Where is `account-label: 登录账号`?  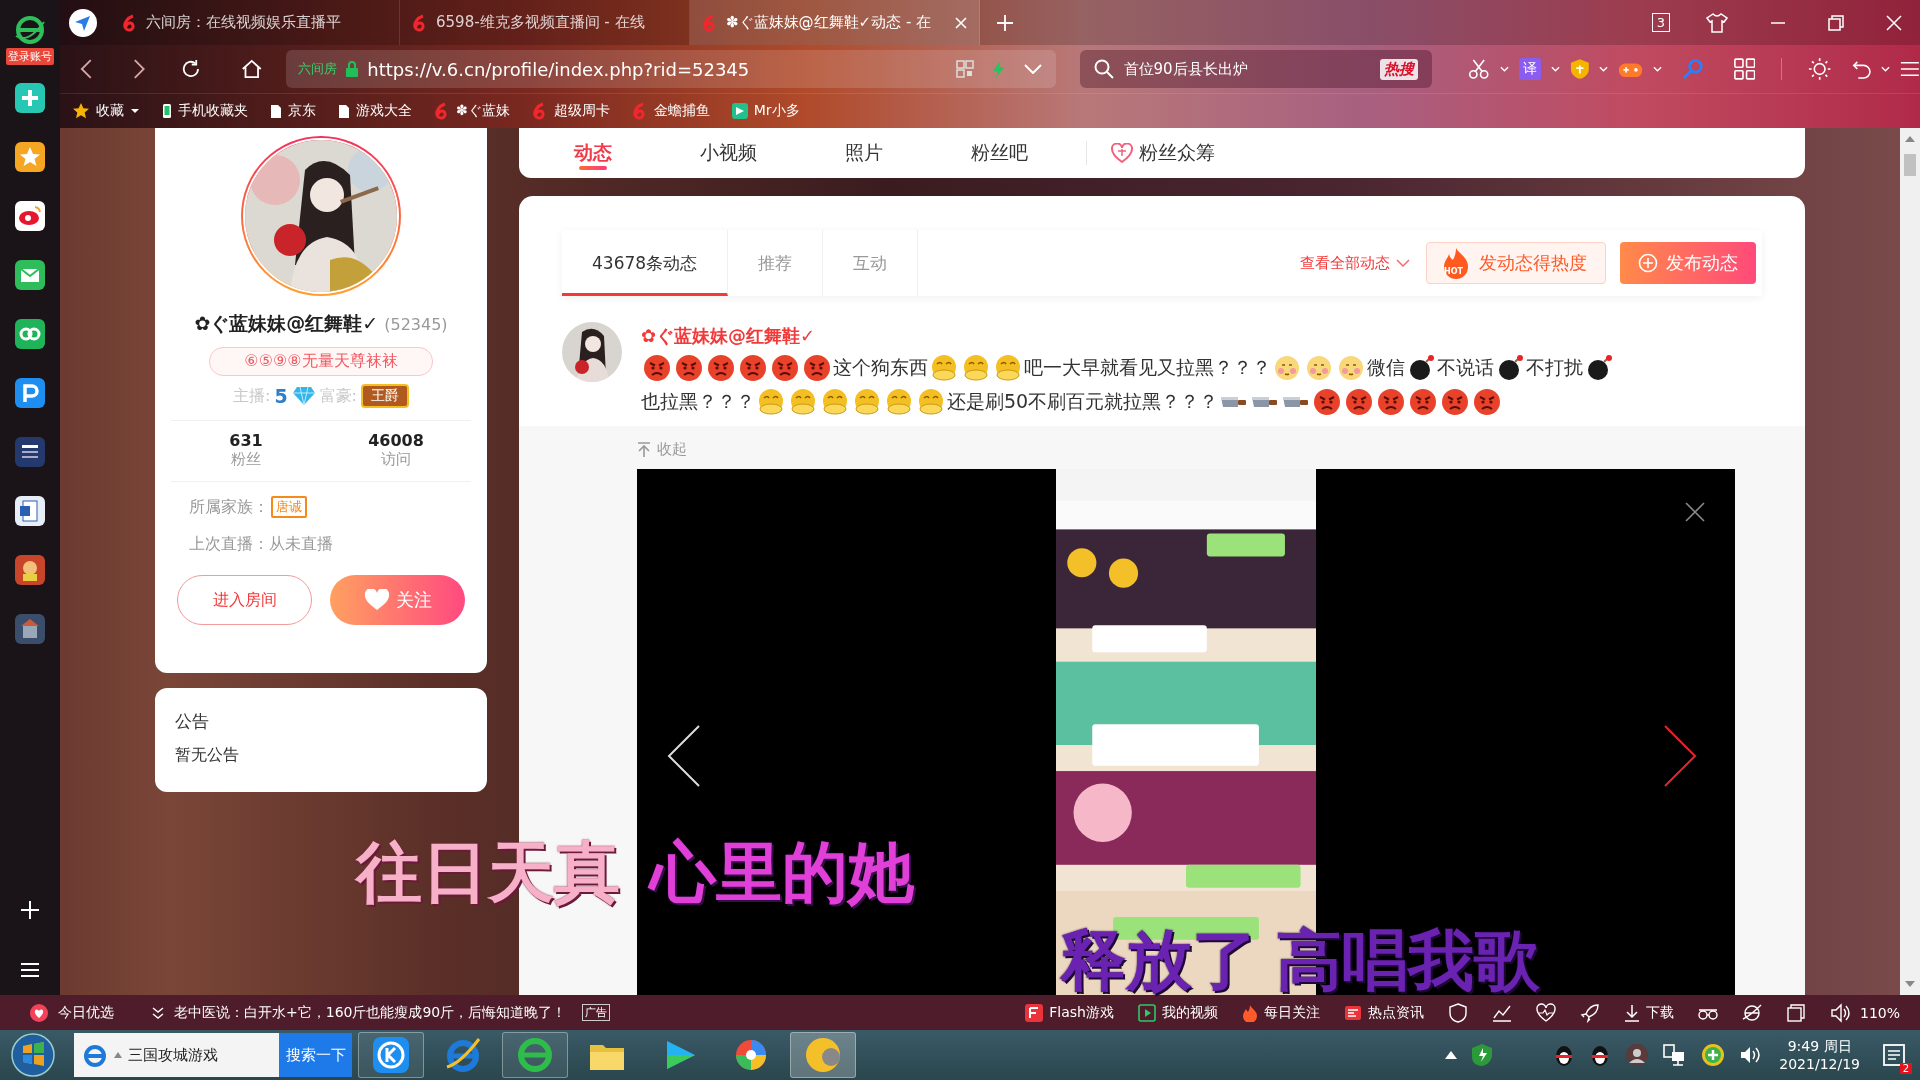
account-label: 登录账号 is located at coordinates (30, 56).